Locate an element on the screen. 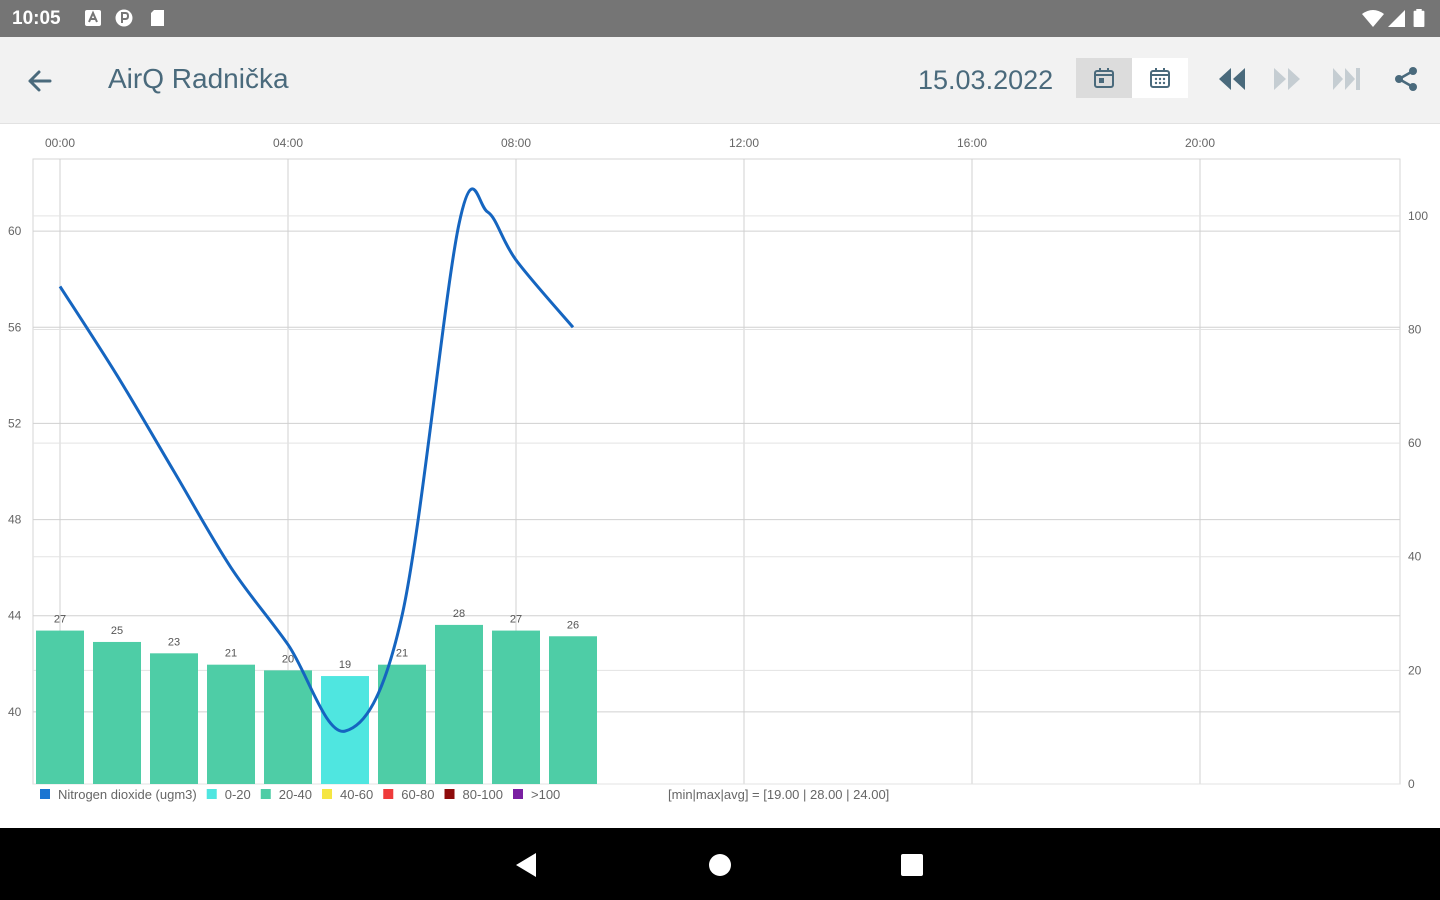  right-axis-label: 80 is located at coordinates (1415, 329).